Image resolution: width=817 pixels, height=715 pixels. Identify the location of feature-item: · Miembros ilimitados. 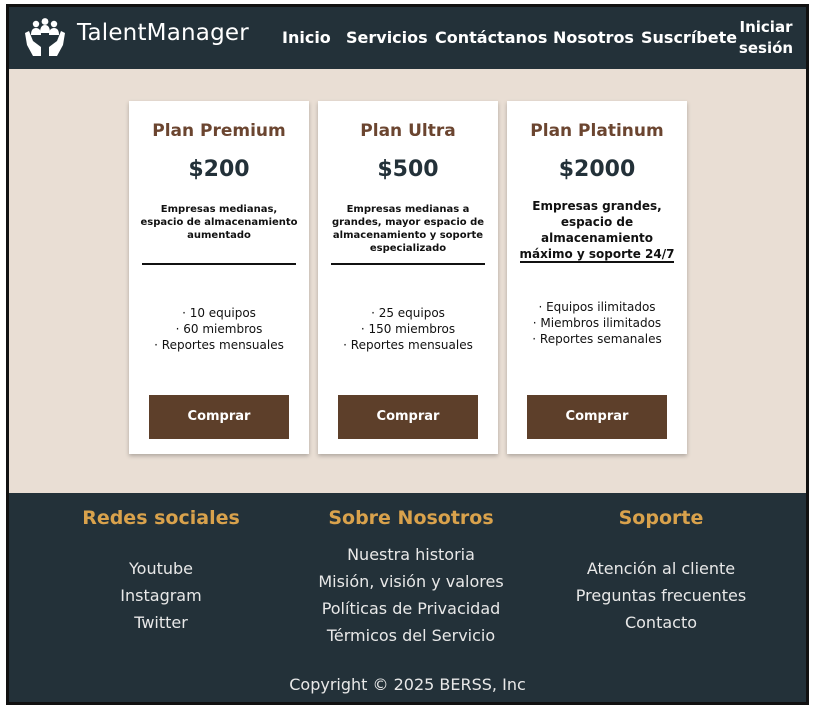
(597, 323).